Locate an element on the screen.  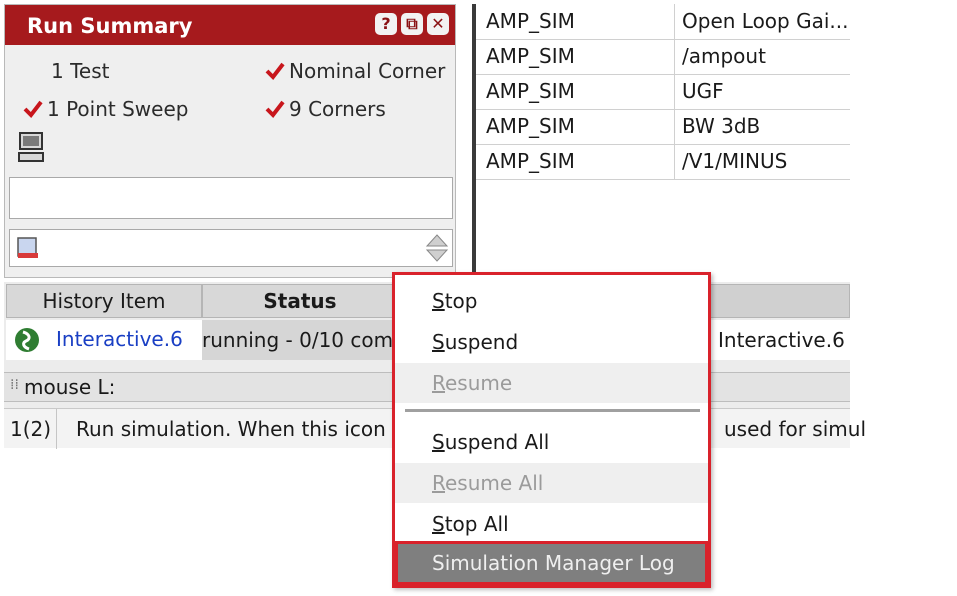
run-summary-input-area is located at coordinates (231, 248).